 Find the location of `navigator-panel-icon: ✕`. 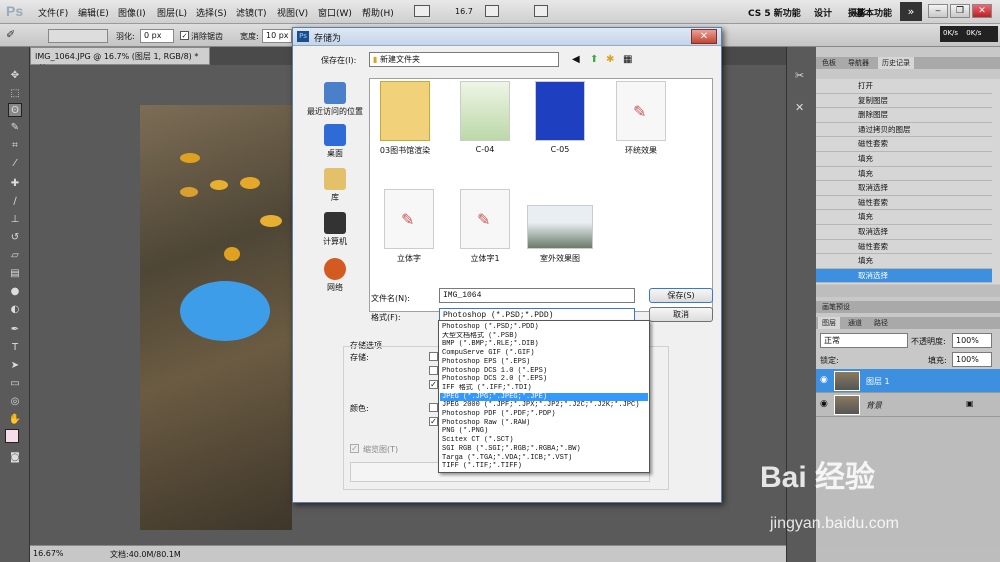

navigator-panel-icon: ✕ is located at coordinates (799, 107).